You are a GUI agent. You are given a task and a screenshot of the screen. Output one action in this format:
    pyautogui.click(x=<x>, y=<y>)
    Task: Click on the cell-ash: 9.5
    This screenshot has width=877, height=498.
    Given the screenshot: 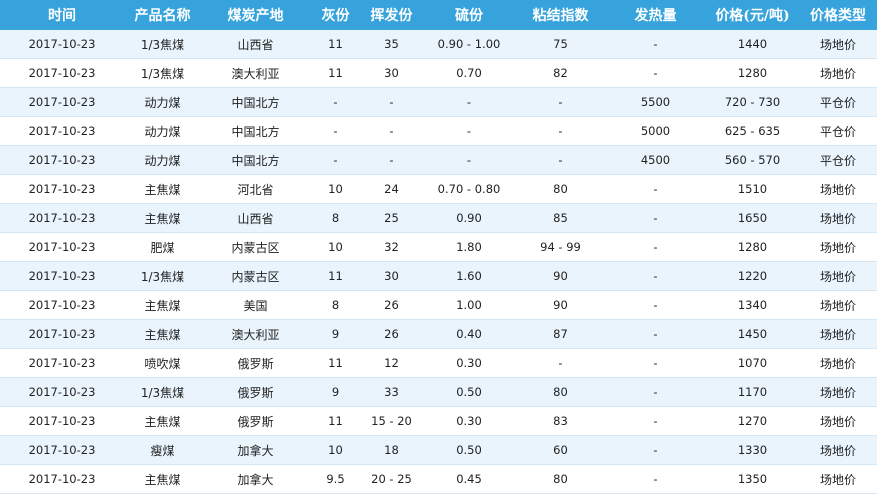 What is the action you would take?
    pyautogui.click(x=335, y=479)
    